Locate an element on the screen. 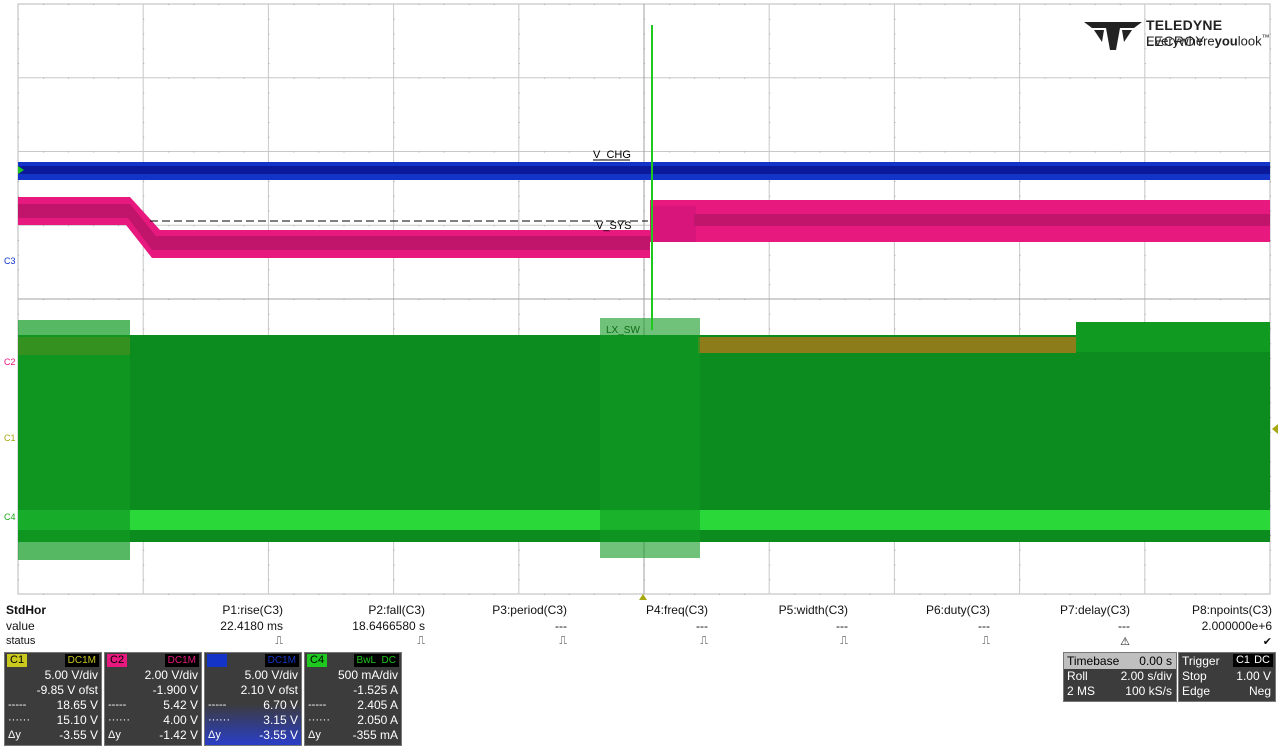 Image resolution: width=1280 pixels, height=747 pixels. logo-tm: ™ is located at coordinates (1265, 37).